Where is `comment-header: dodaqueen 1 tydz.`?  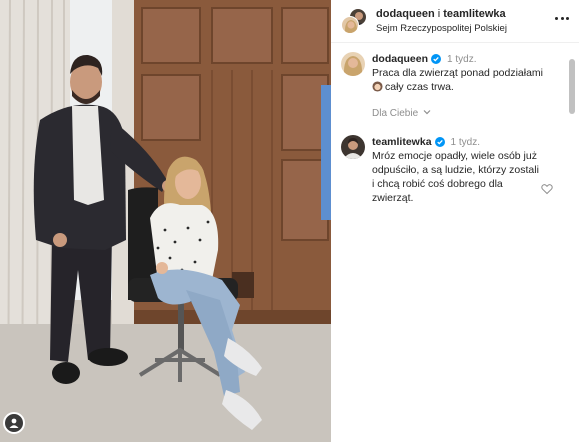 comment-header: dodaqueen 1 tydz. is located at coordinates (424, 59).